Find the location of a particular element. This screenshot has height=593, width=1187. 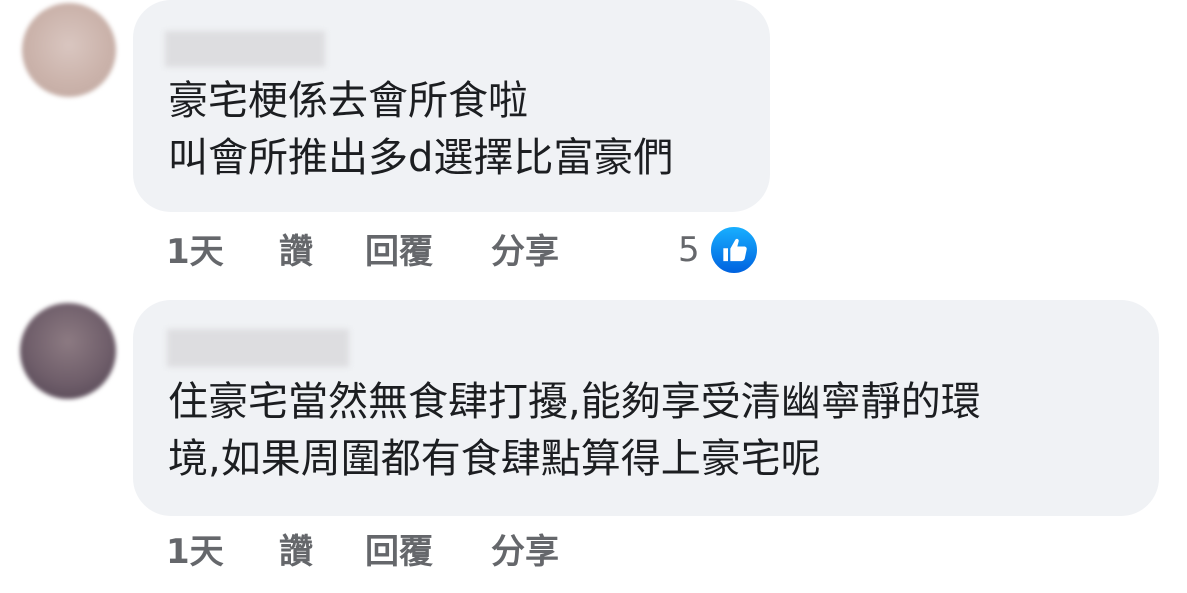

comment-text-line: 境,如果周圍都有食肆點算得上豪宅呢 is located at coordinates (494, 459).